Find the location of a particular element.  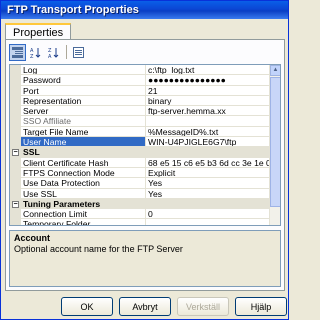

svg-text: Z is located at coordinates (32, 56).